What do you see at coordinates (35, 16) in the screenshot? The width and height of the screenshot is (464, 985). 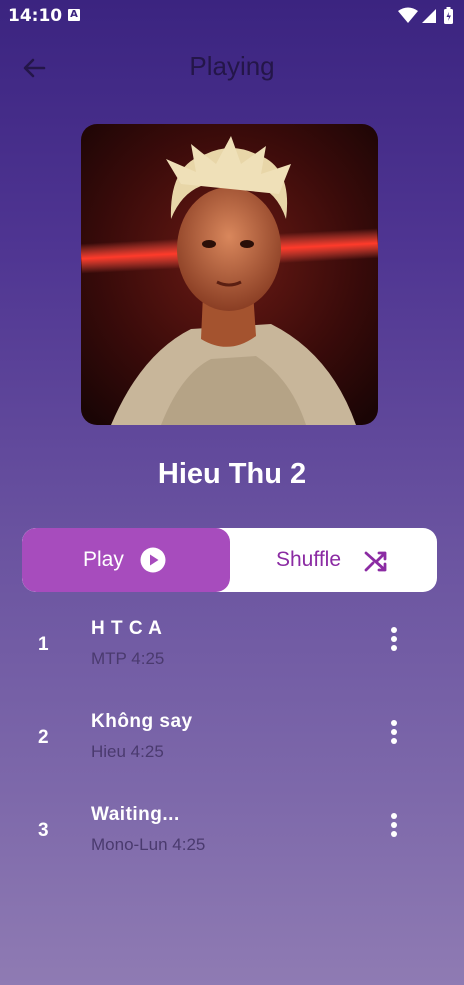 I see `status-time: 14:10` at bounding box center [35, 16].